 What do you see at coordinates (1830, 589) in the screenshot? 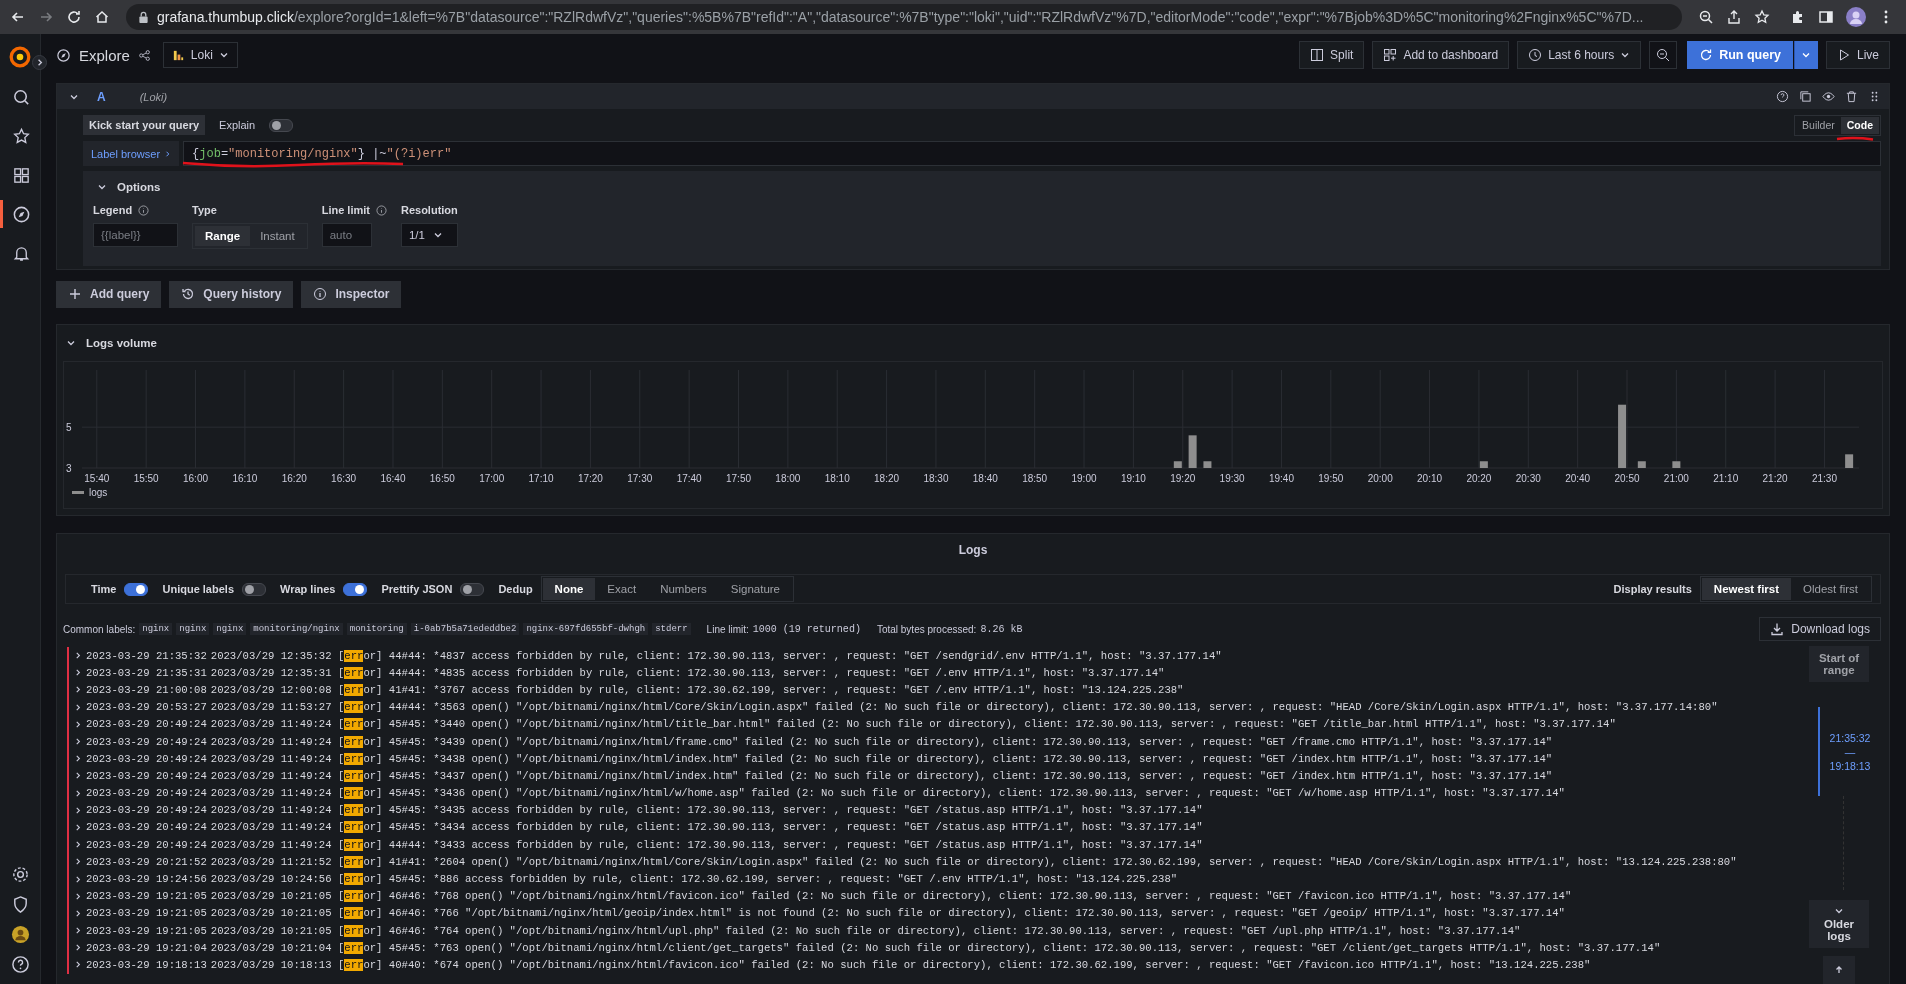
I see `sort-order-option: Oldest first` at bounding box center [1830, 589].